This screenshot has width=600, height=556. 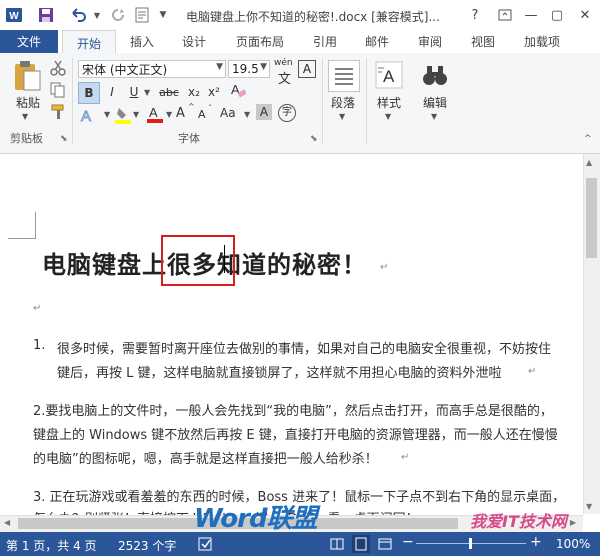 I want to click on read-mode-icon, so click(x=337, y=544).